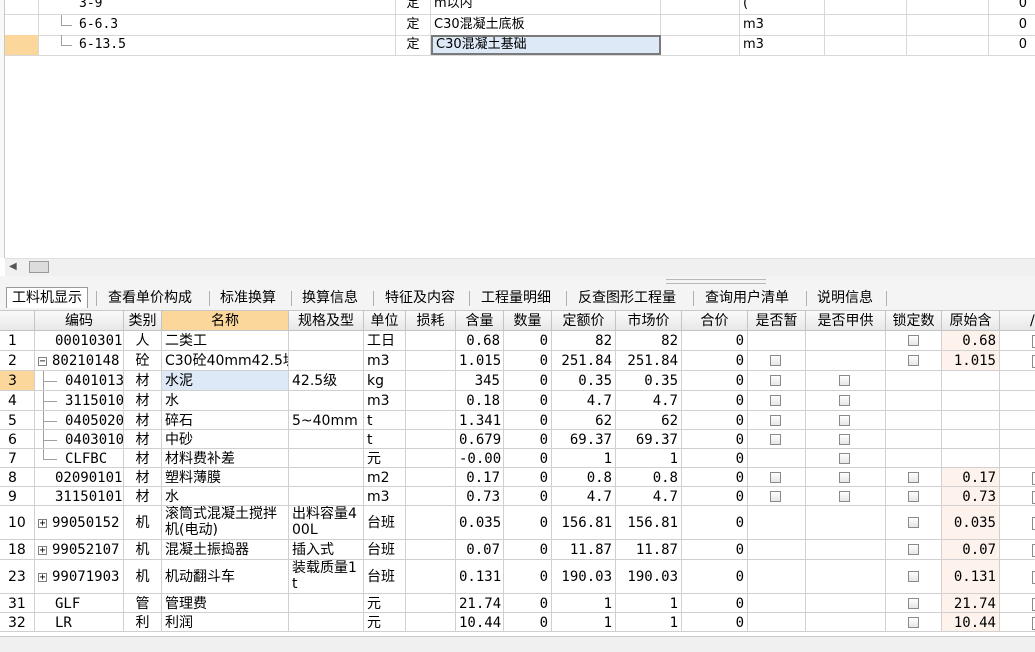 This screenshot has height=652, width=1035. I want to click on table-row: 3 0401013 材水泥 42.5级 kg 345 0 0.35 0.35 0, so click(517, 381).